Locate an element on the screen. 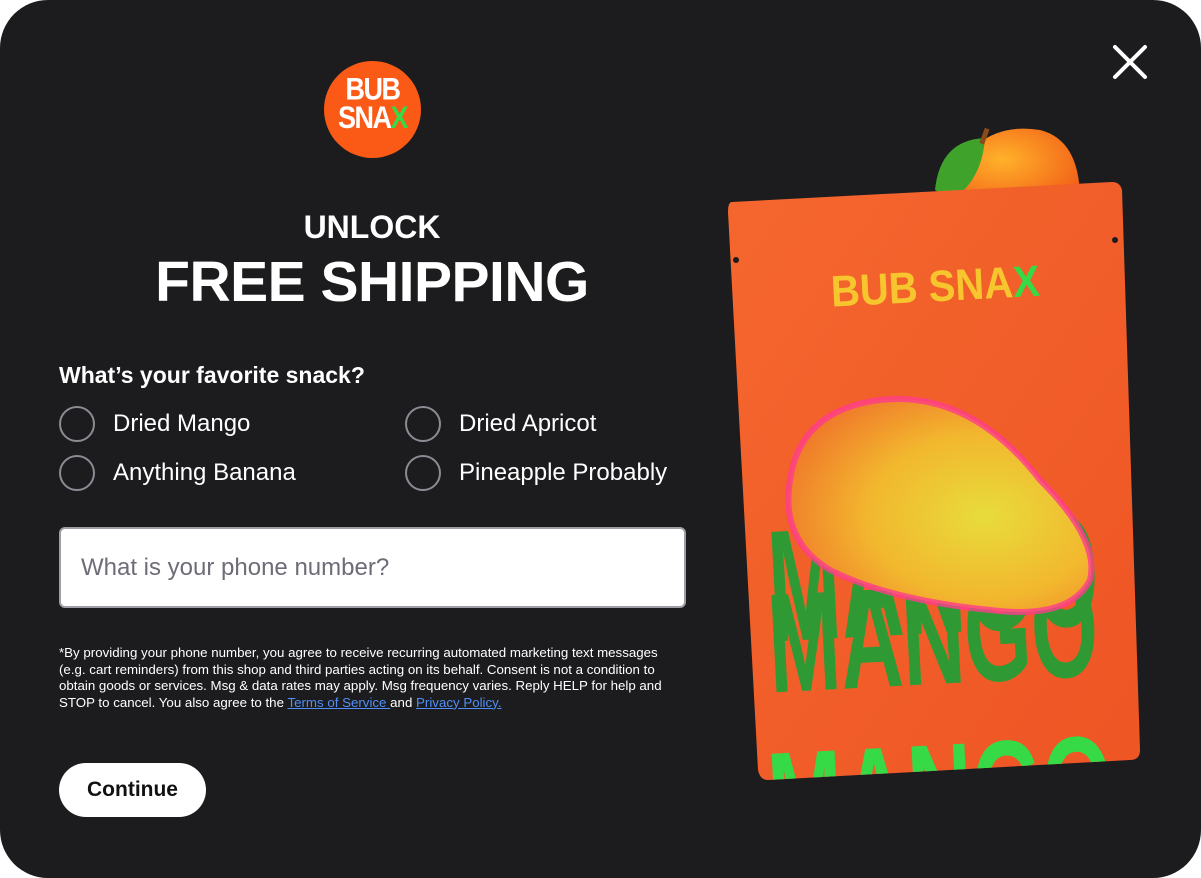 Image resolution: width=1201 pixels, height=878 pixels. option-dried-mango: Dried Mango is located at coordinates (154, 424).